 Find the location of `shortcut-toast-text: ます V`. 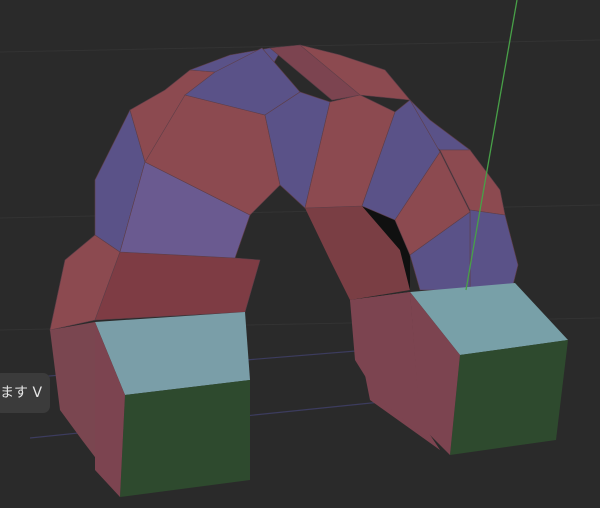

shortcut-toast-text: ます V is located at coordinates (21, 393).